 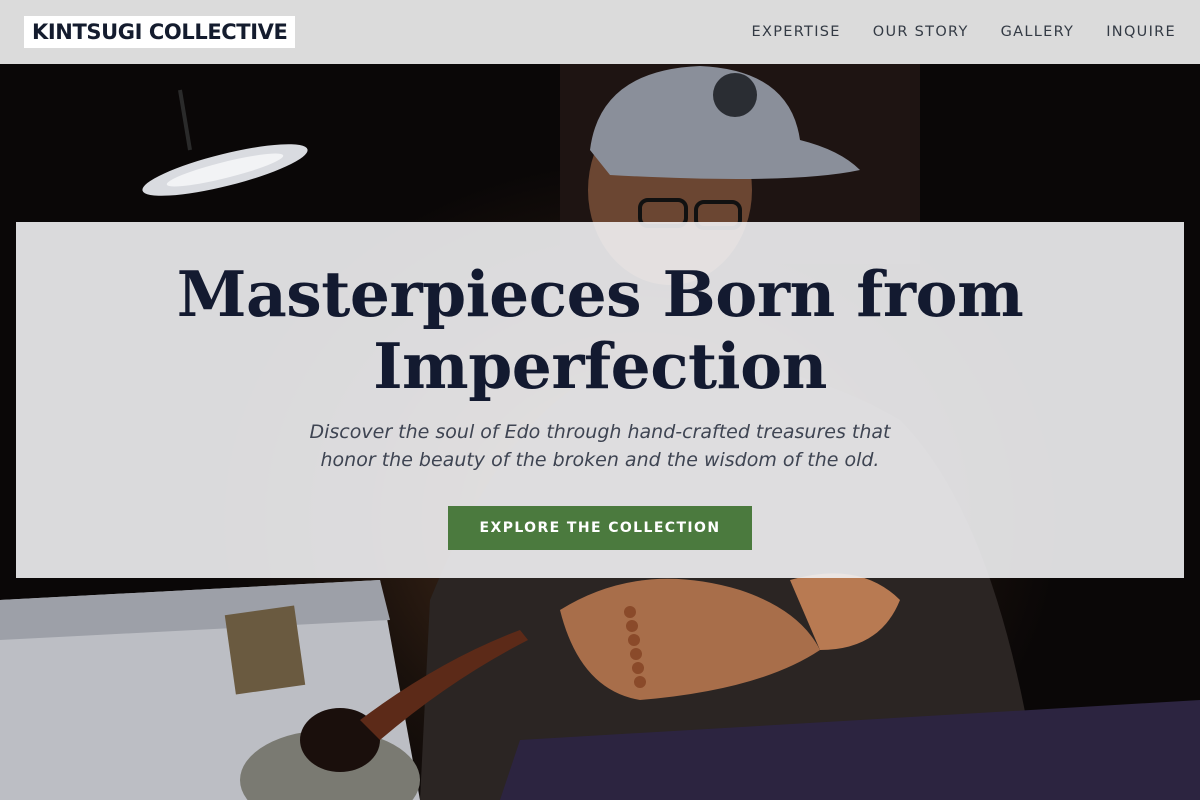 I want to click on nav-link-inquire: INQUIRE, so click(x=1141, y=32).